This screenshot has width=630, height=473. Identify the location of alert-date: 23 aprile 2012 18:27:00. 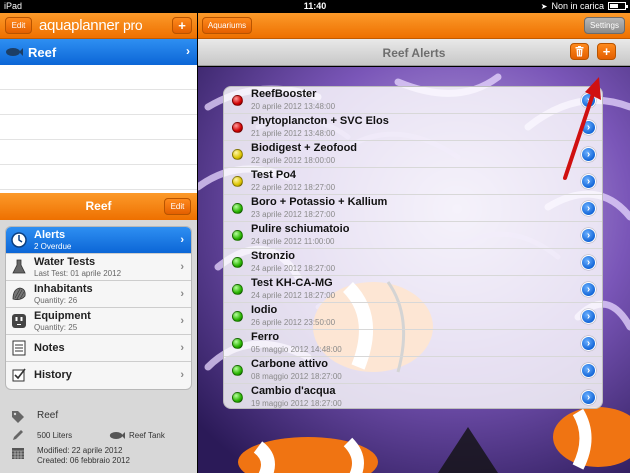
(293, 214).